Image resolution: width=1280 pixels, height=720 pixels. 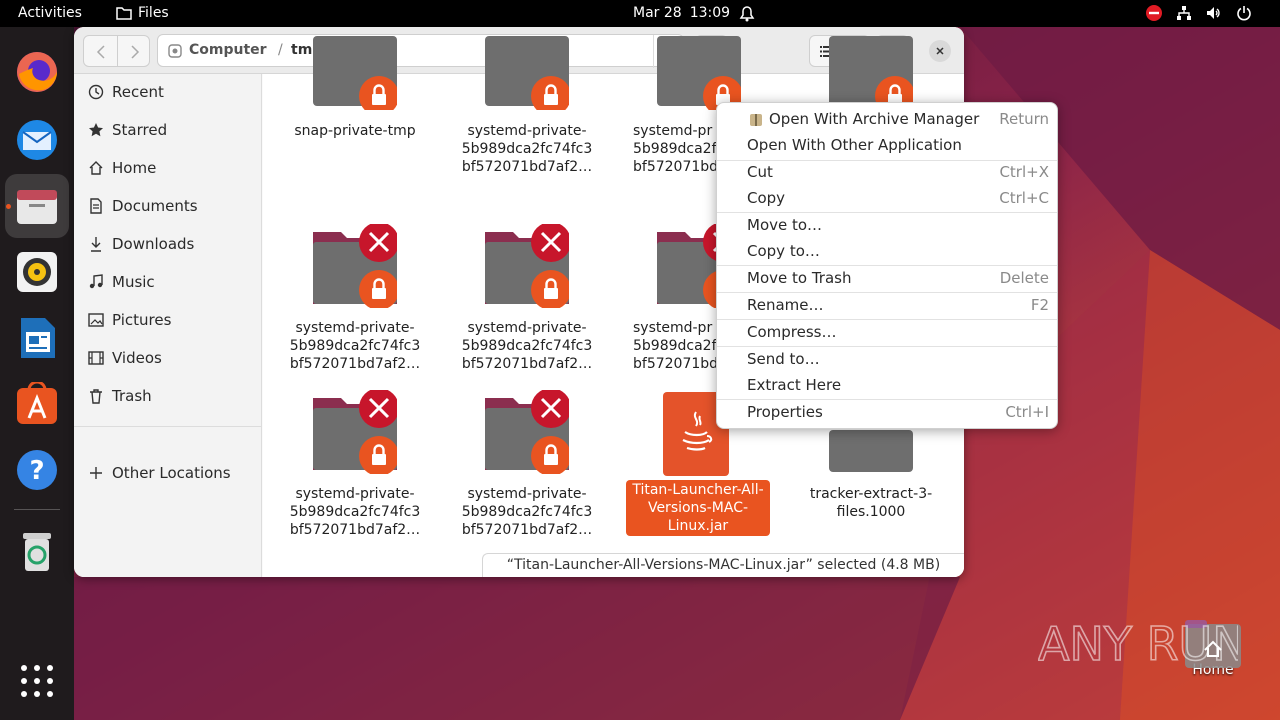 What do you see at coordinates (37, 272) in the screenshot?
I see `dock-rhythmbox` at bounding box center [37, 272].